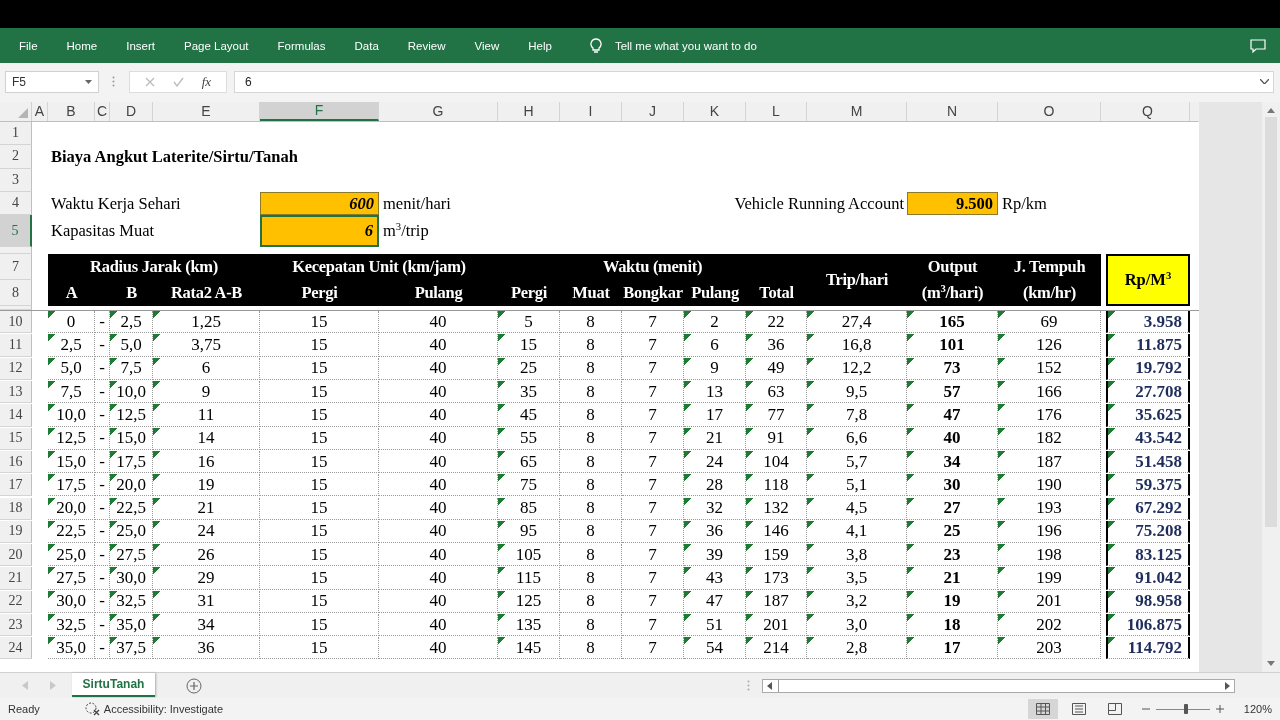  What do you see at coordinates (319, 231) in the screenshot?
I see `input-cell: 6` at bounding box center [319, 231].